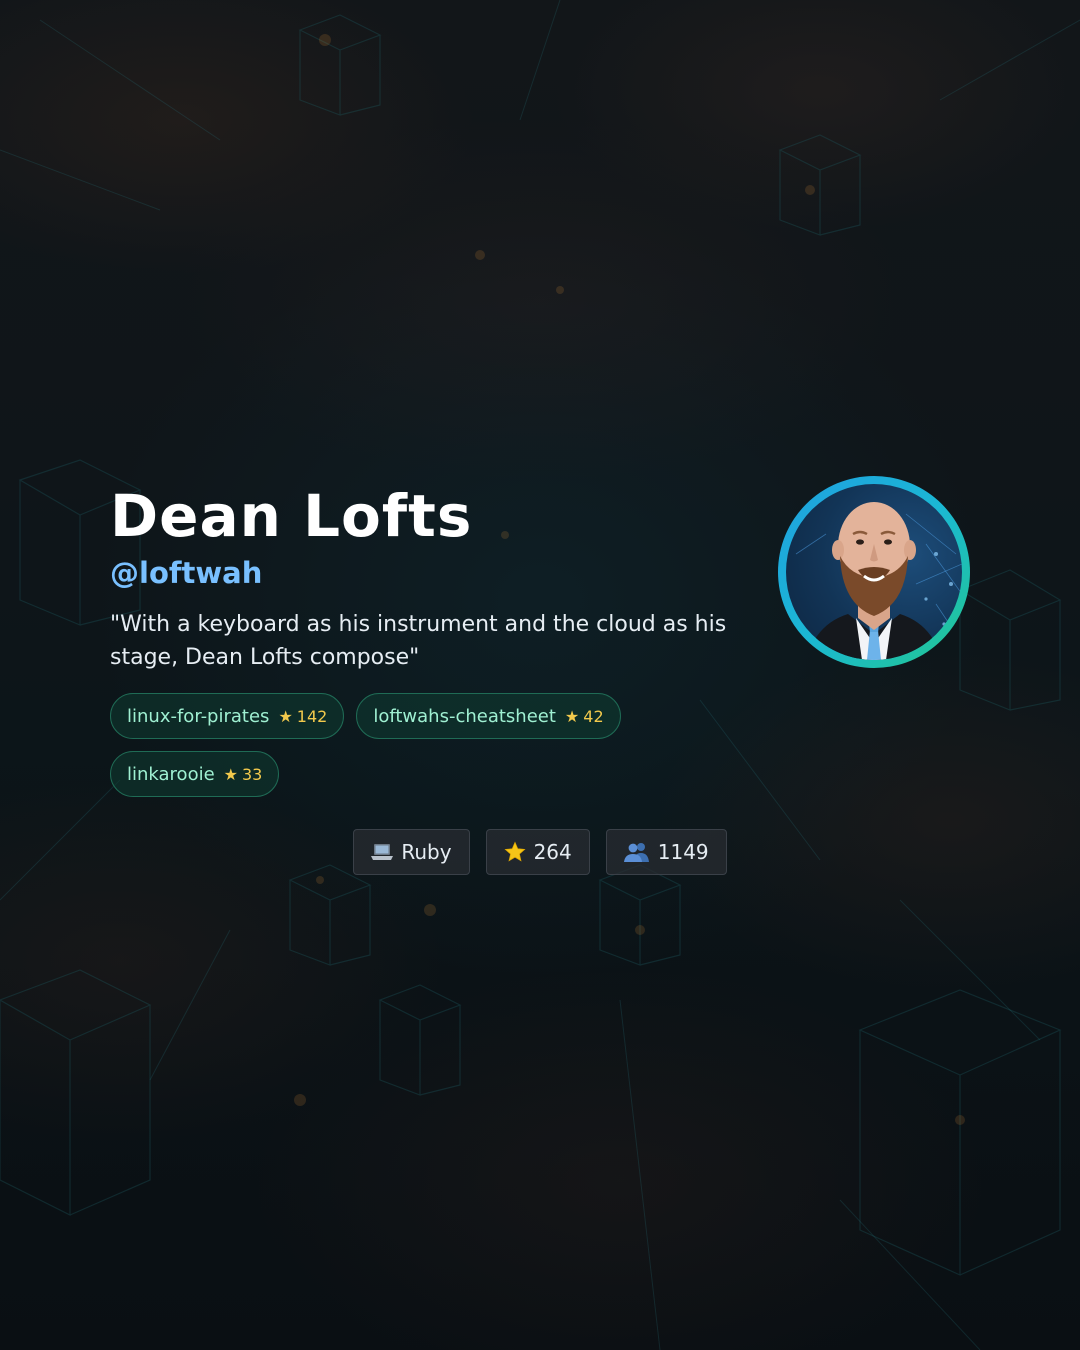  I want to click on repo-pill: linkarooie ★ 33, so click(195, 774).